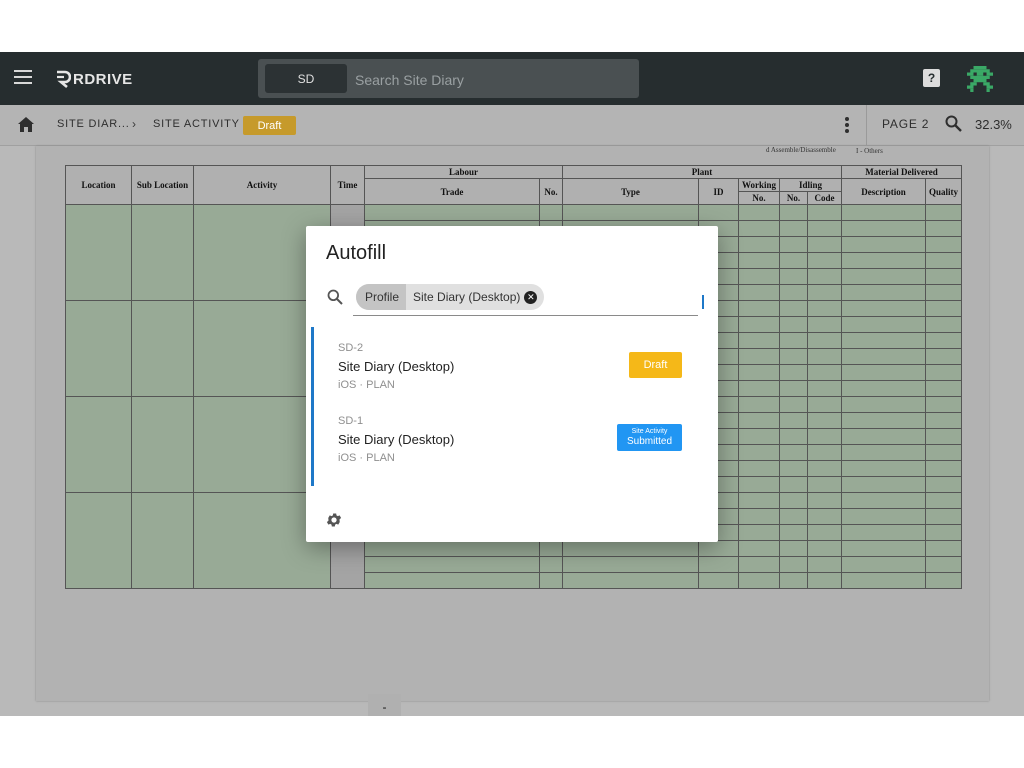 The width and height of the screenshot is (1024, 768). Describe the element at coordinates (490, 79) in the screenshot. I see `search-input` at that location.